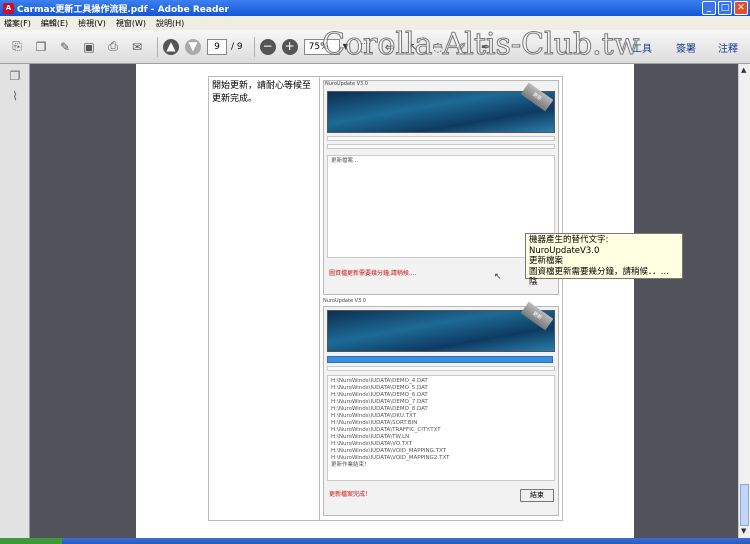 The height and width of the screenshot is (544, 750). Describe the element at coordinates (170, 23) in the screenshot. I see `menu-help: 說明(H)` at that location.